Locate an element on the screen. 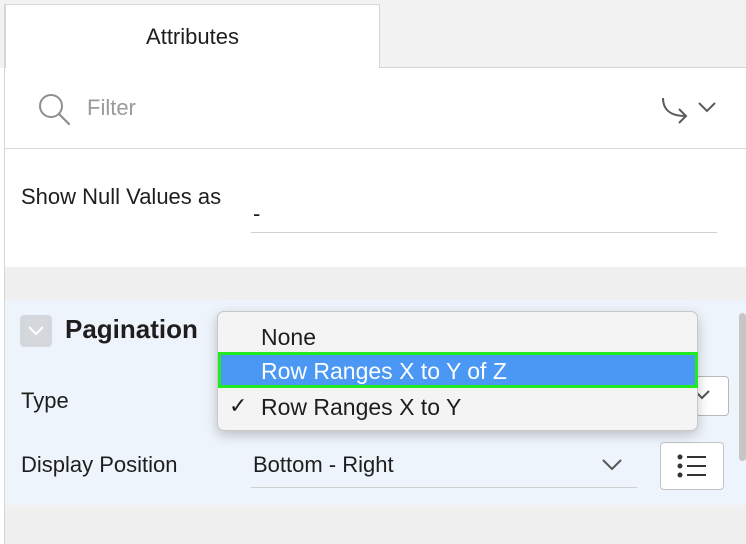 This screenshot has height=544, width=746. tab-attributes: Attributes is located at coordinates (192, 36).